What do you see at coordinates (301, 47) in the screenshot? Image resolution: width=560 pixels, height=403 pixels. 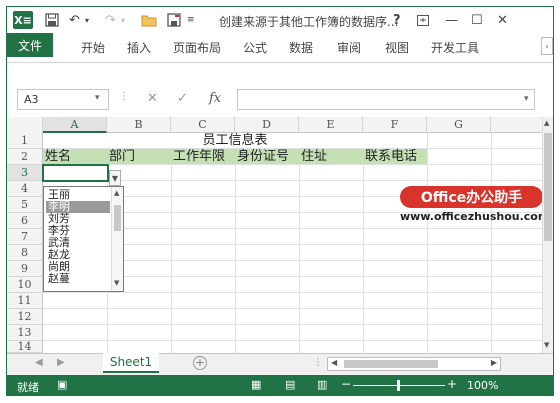 I see `tab-data: 数据` at bounding box center [301, 47].